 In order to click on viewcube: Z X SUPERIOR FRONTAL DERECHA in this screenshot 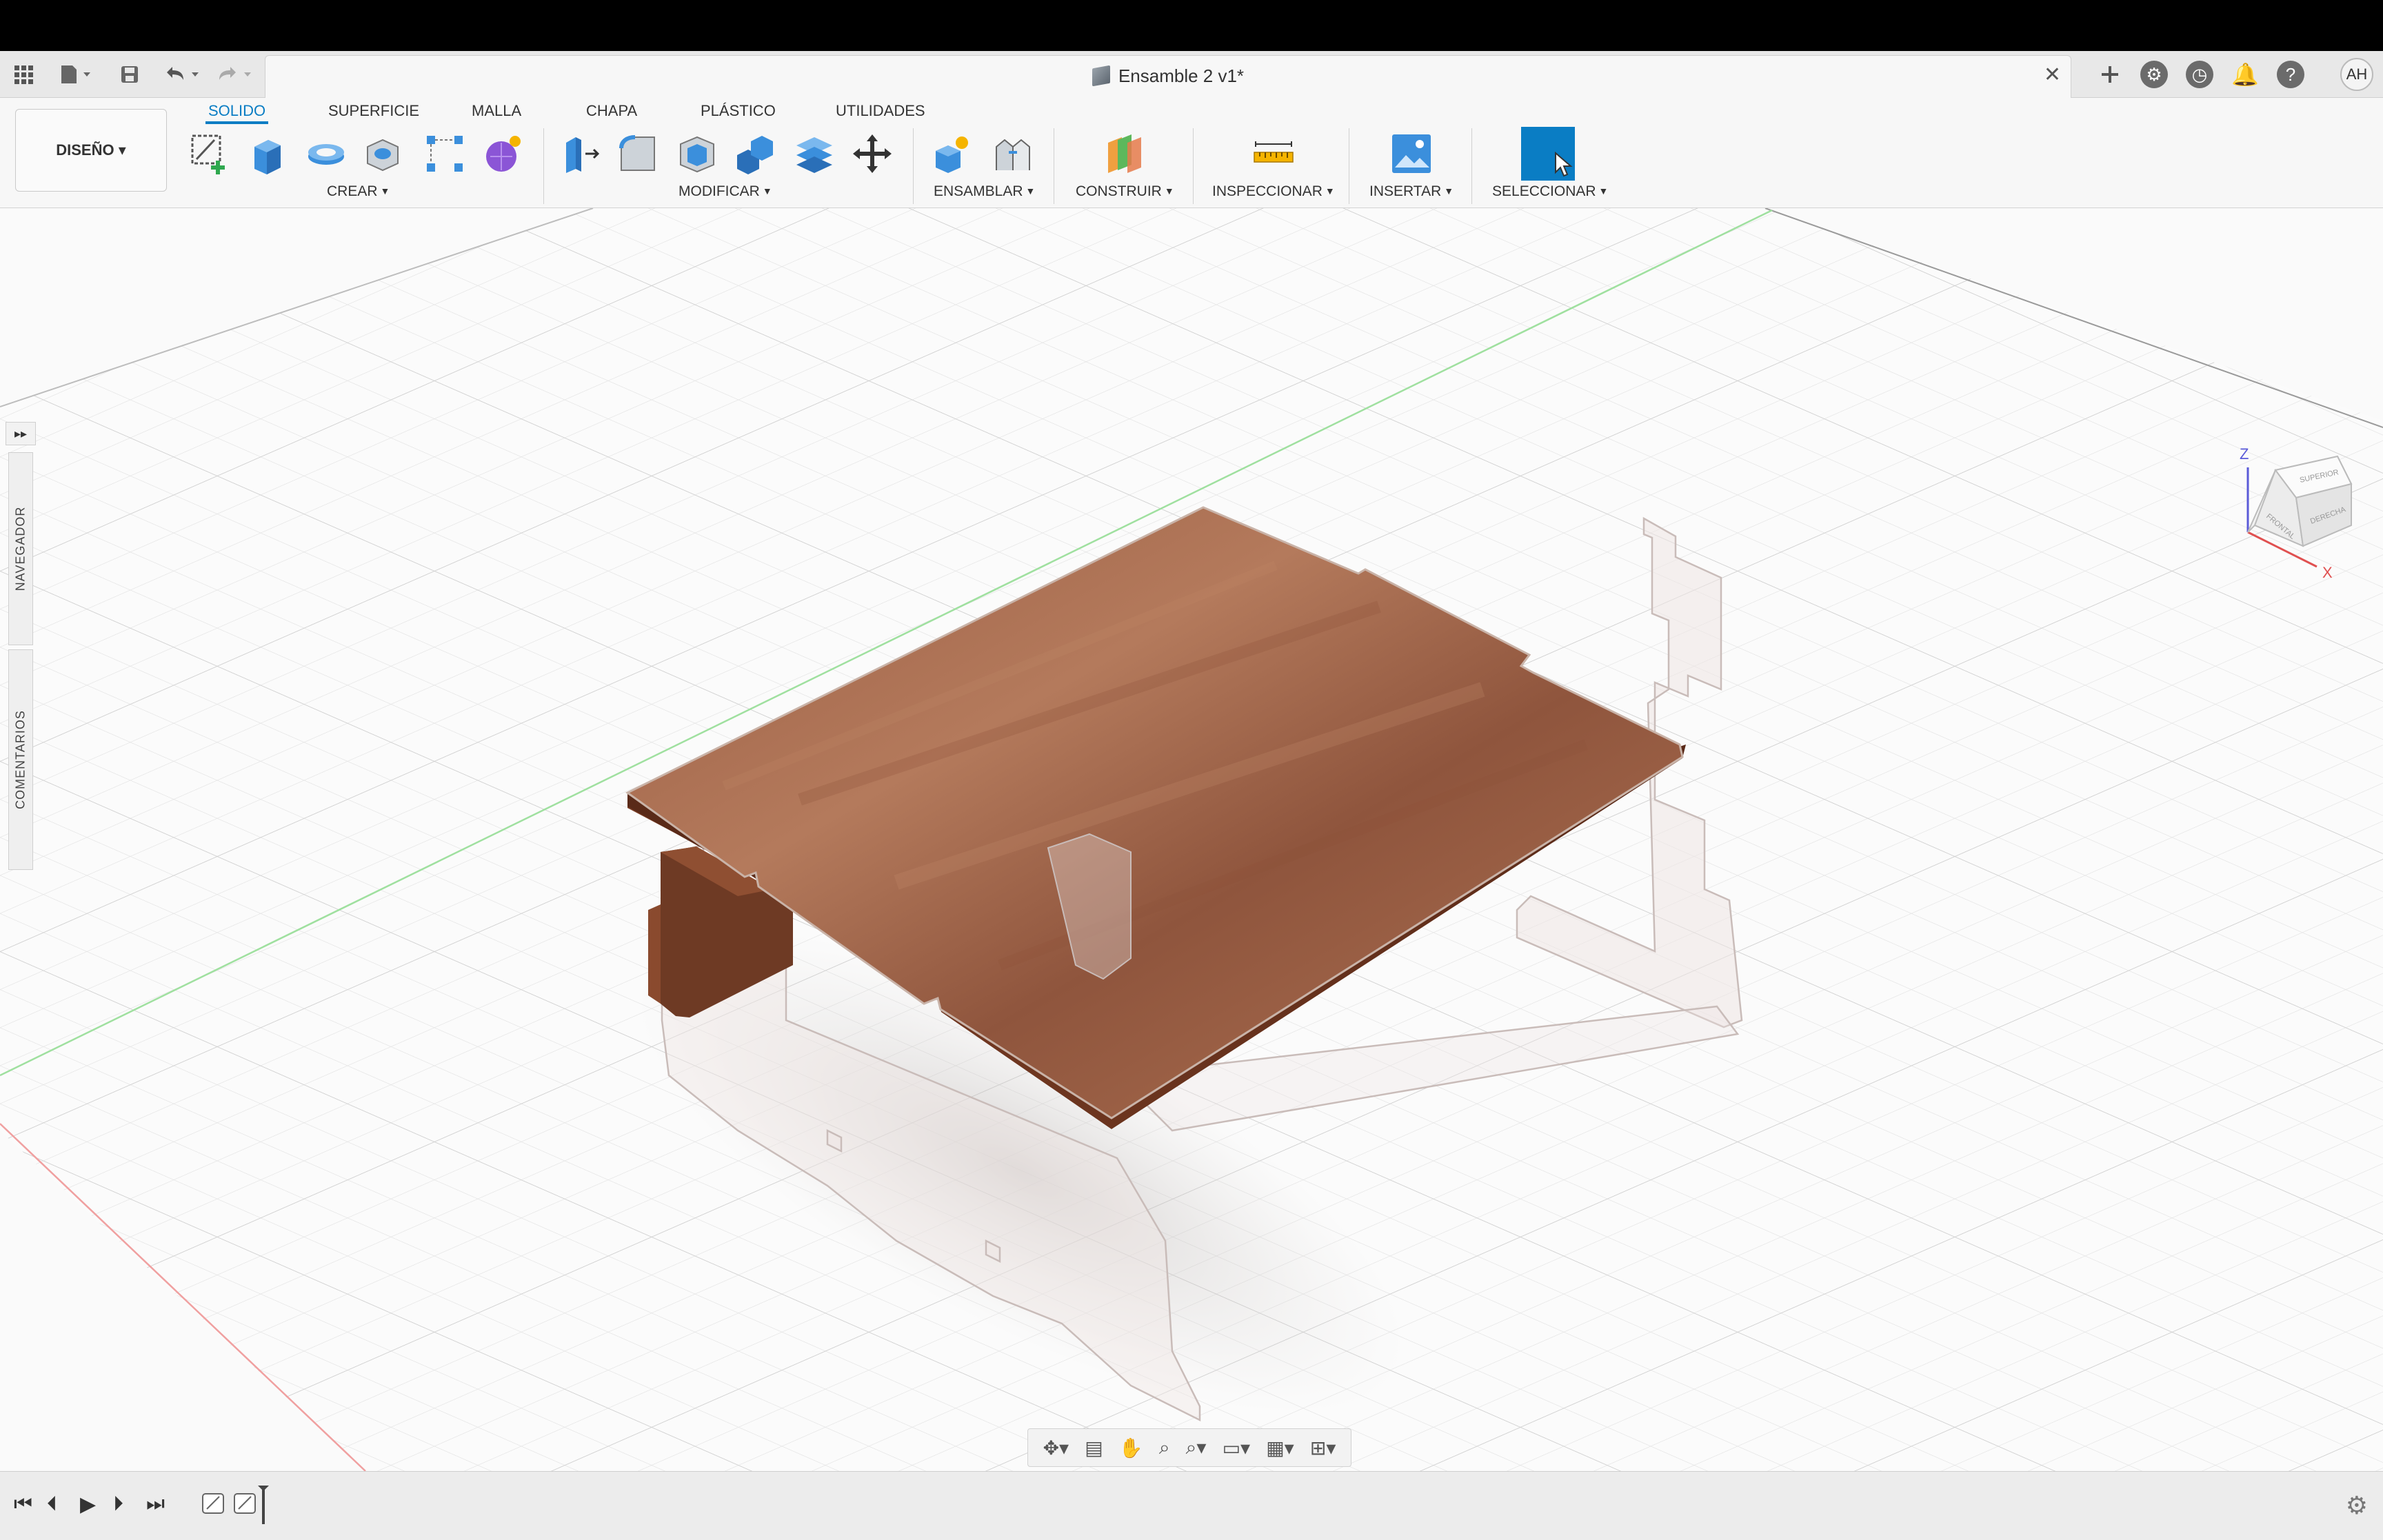, I will do `click(2296, 512)`.